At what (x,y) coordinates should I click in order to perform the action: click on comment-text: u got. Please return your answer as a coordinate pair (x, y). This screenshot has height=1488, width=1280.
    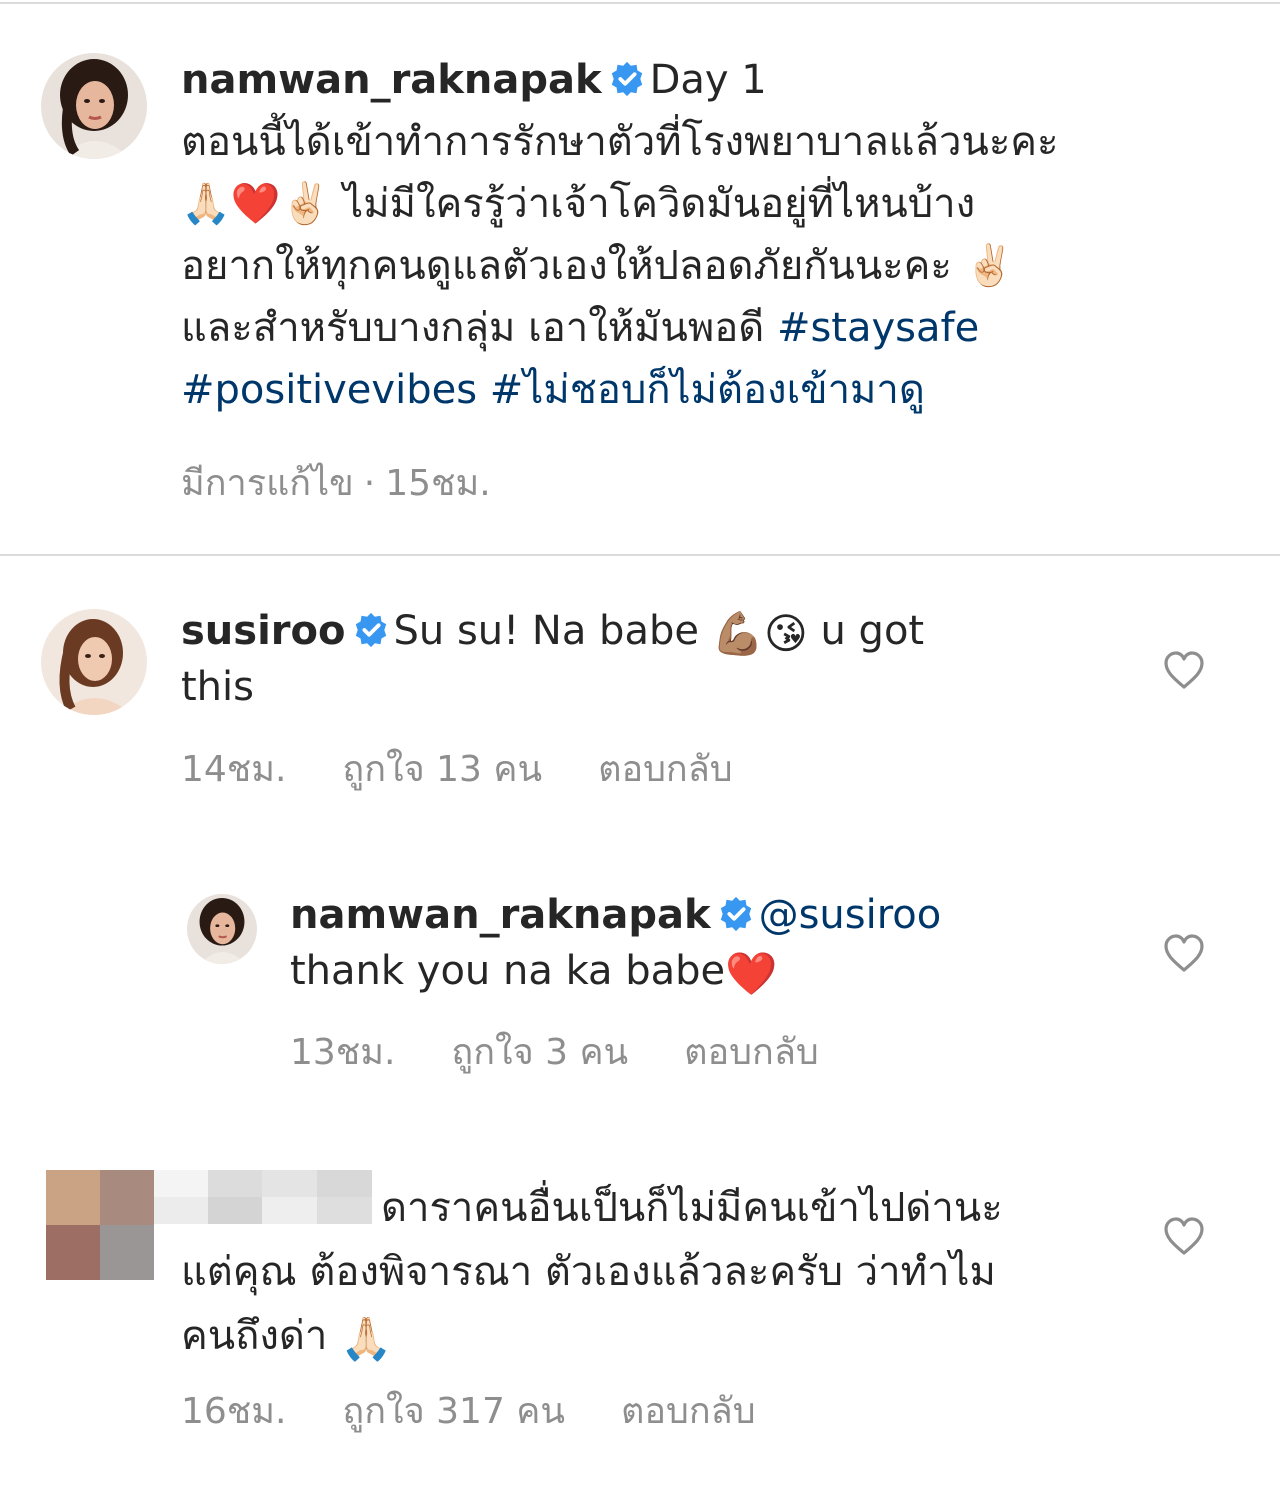
    Looking at the image, I should click on (866, 631).